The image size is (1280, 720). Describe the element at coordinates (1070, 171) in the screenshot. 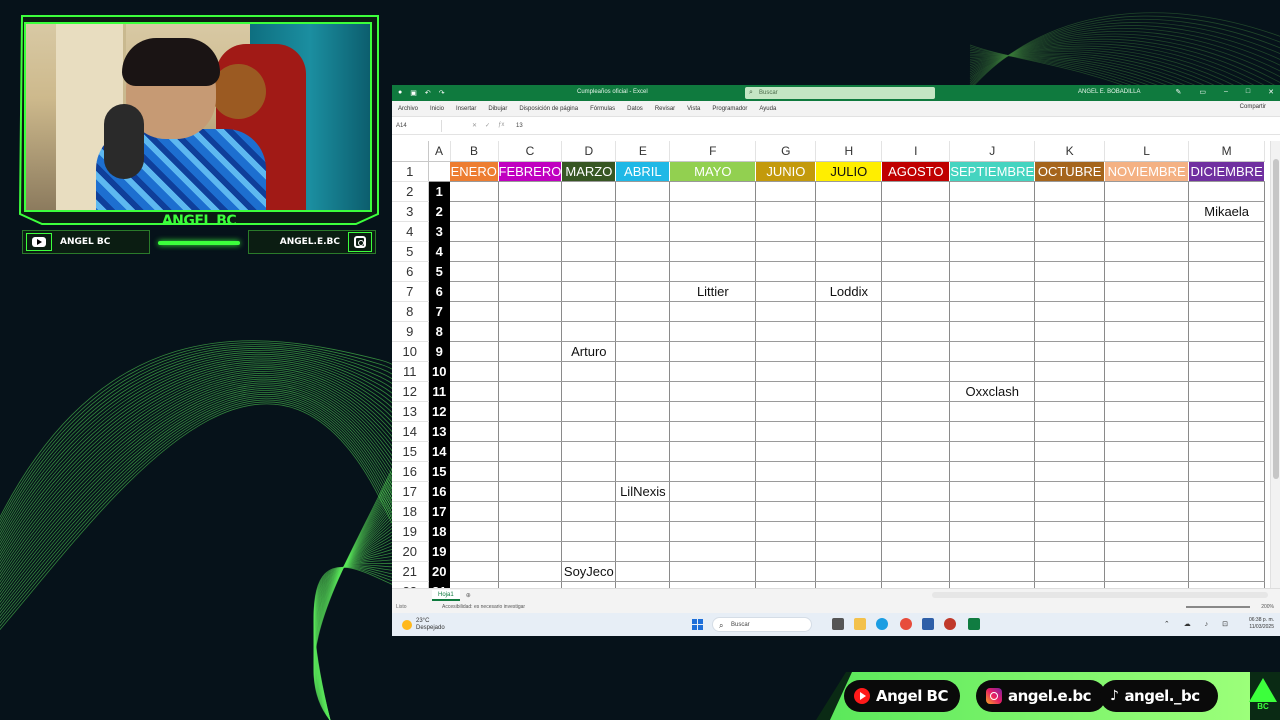

I see `month-header-cell: OCTUBRE` at that location.